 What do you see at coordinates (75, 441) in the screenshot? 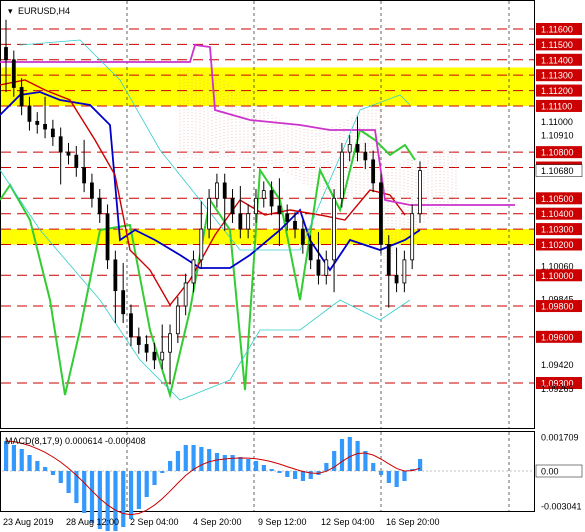
I see `macd-label: MACD(8,17,9) 0.000614 -0.000408` at bounding box center [75, 441].